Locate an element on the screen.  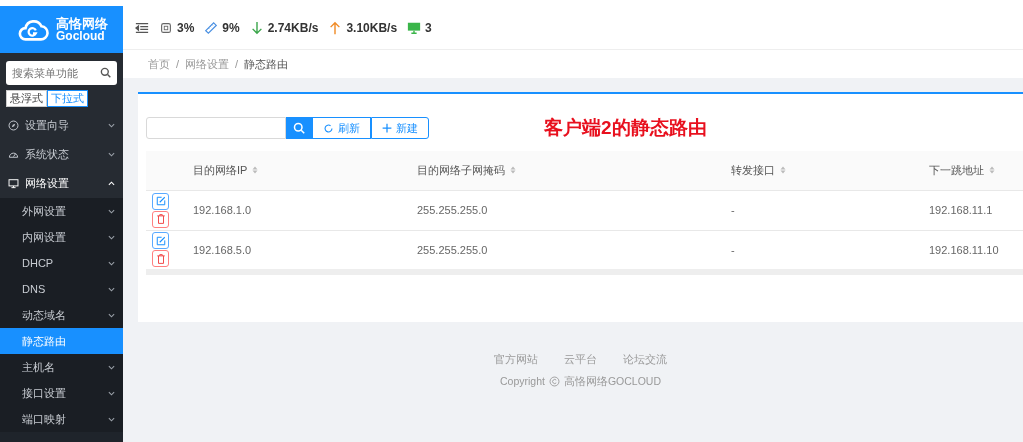
menu-item: 设置向导 is located at coordinates (61, 125).